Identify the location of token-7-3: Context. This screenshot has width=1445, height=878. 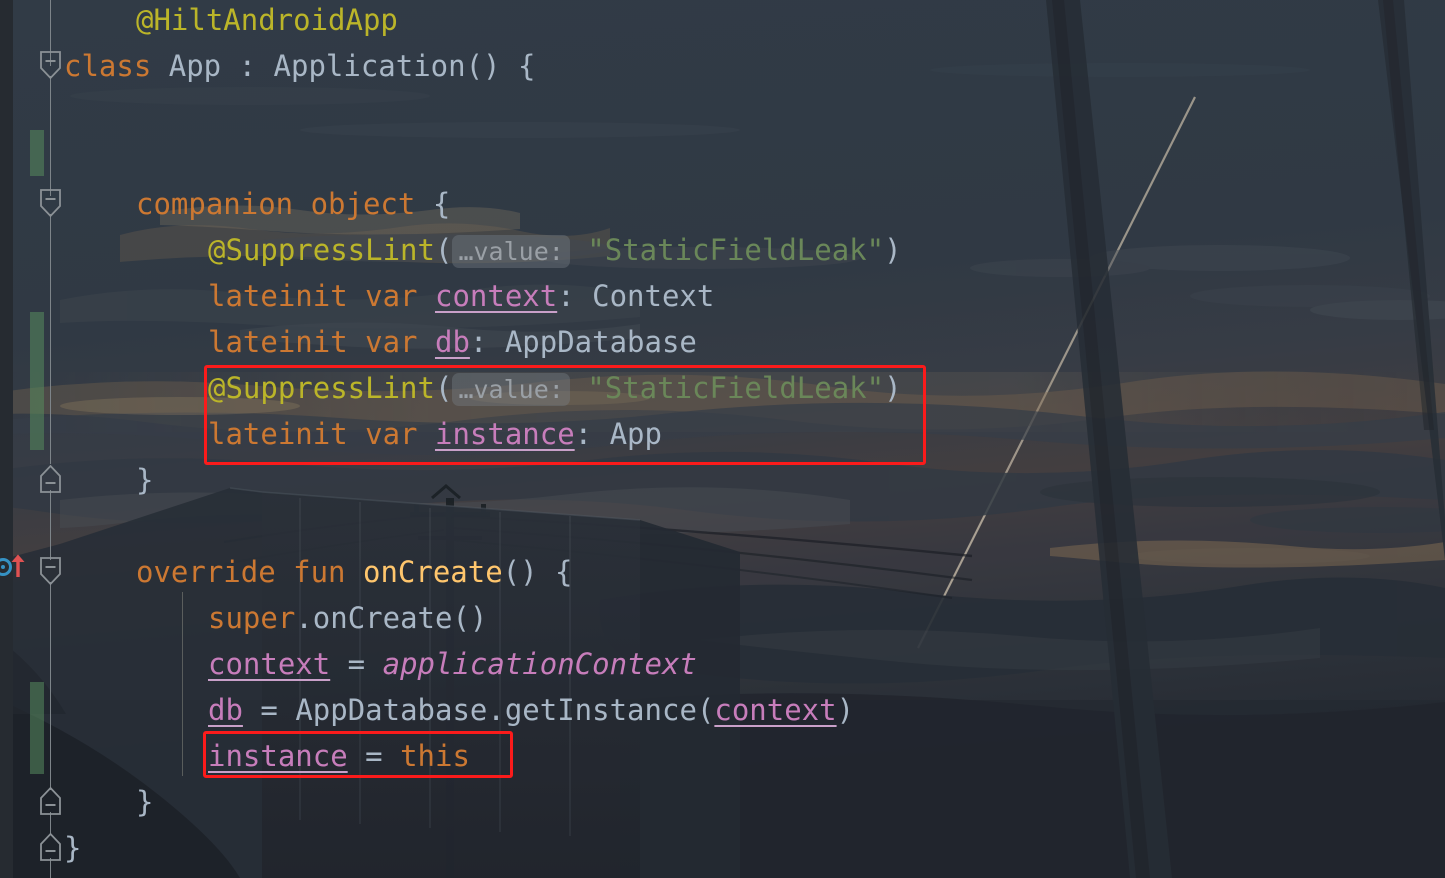
(653, 296).